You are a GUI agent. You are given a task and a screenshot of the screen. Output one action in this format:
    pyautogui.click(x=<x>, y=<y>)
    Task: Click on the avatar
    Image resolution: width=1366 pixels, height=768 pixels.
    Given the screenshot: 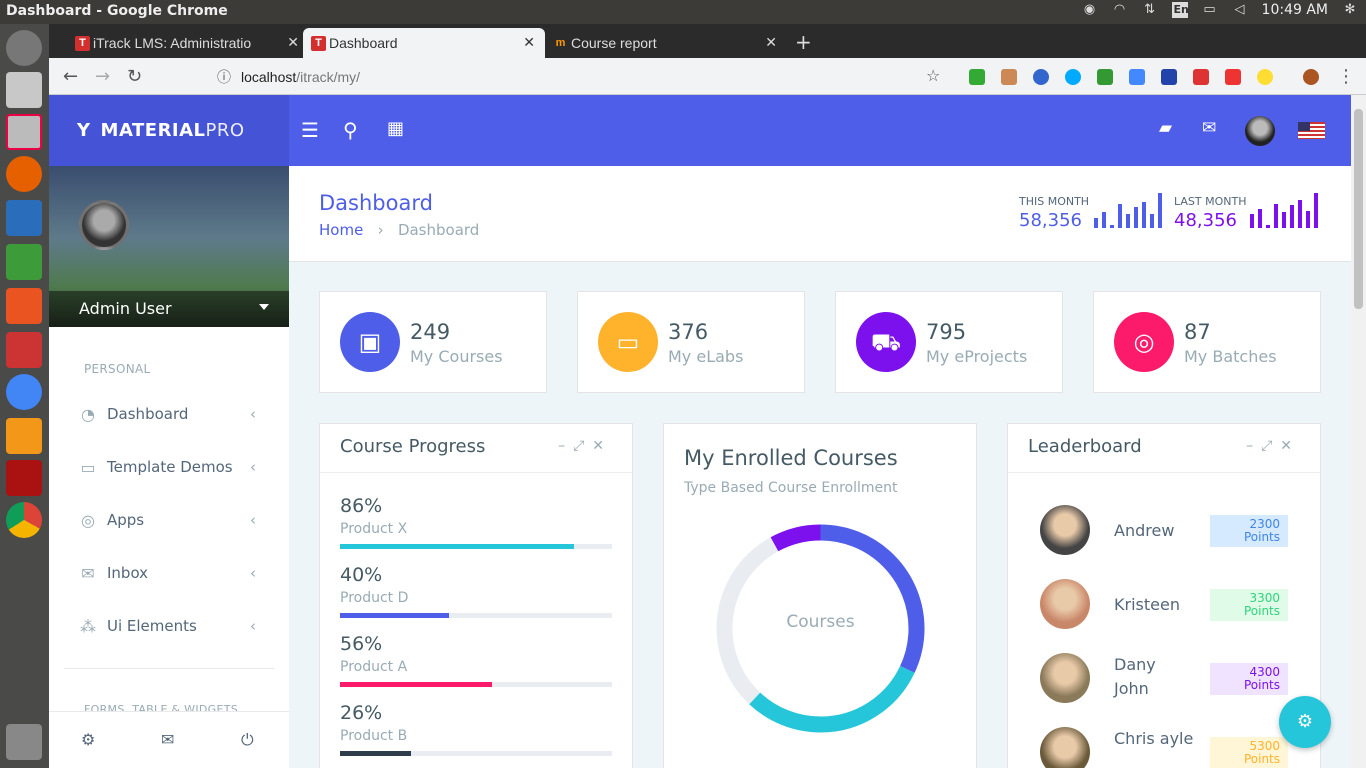 What is the action you would take?
    pyautogui.click(x=1065, y=747)
    